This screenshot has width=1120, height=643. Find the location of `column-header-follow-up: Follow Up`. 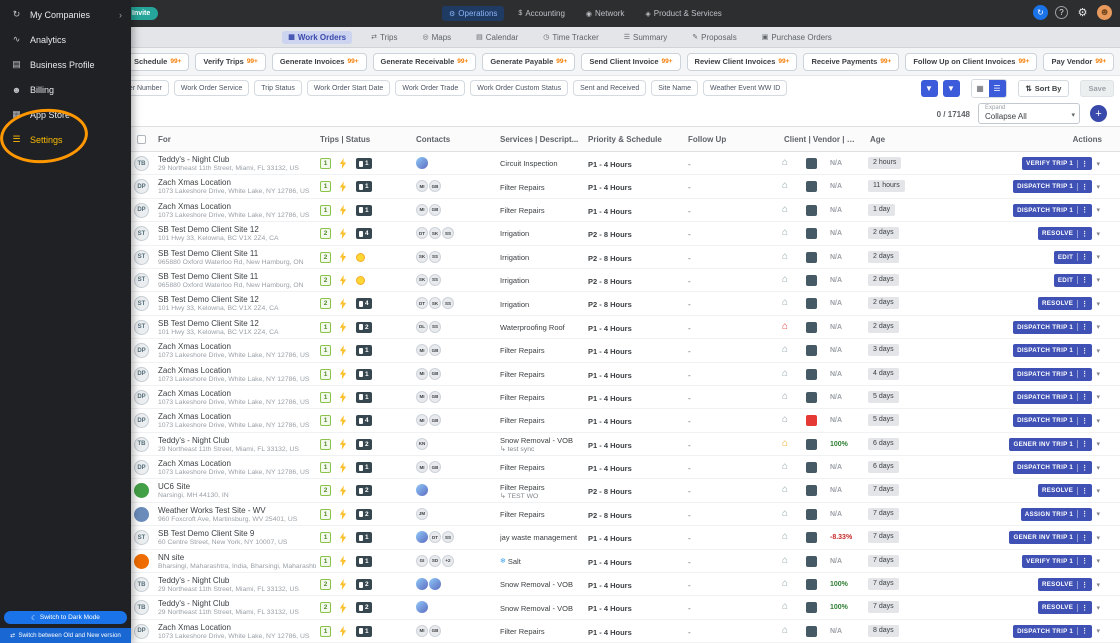

column-header-follow-up: Follow Up is located at coordinates (707, 139).